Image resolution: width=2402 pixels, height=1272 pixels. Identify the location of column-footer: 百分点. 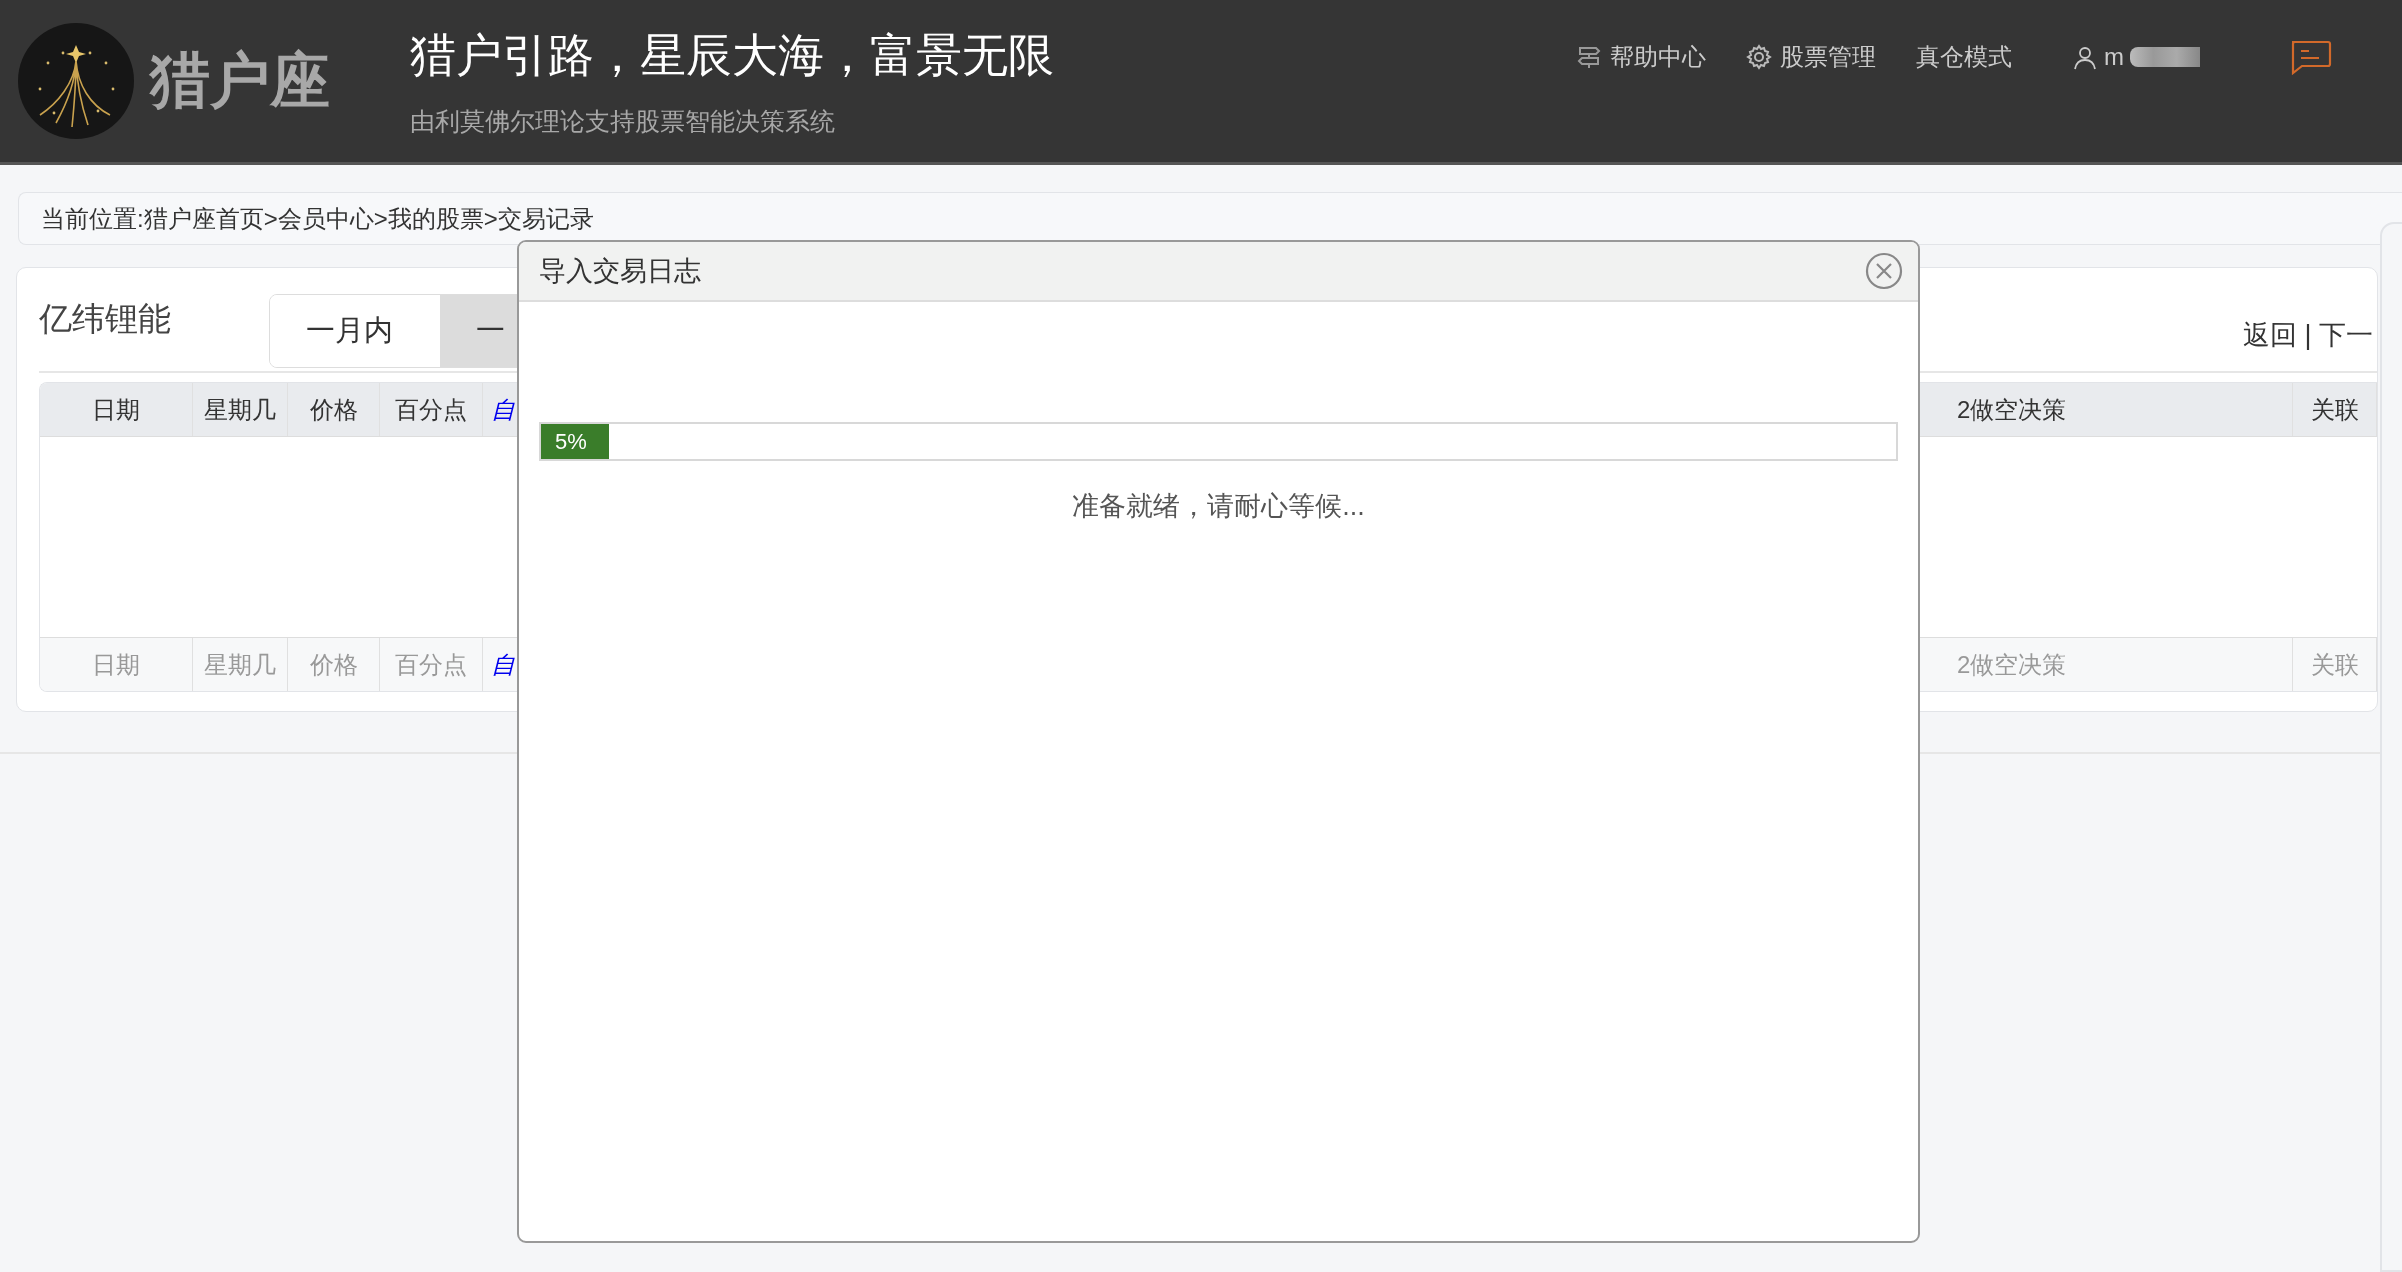
(431, 664).